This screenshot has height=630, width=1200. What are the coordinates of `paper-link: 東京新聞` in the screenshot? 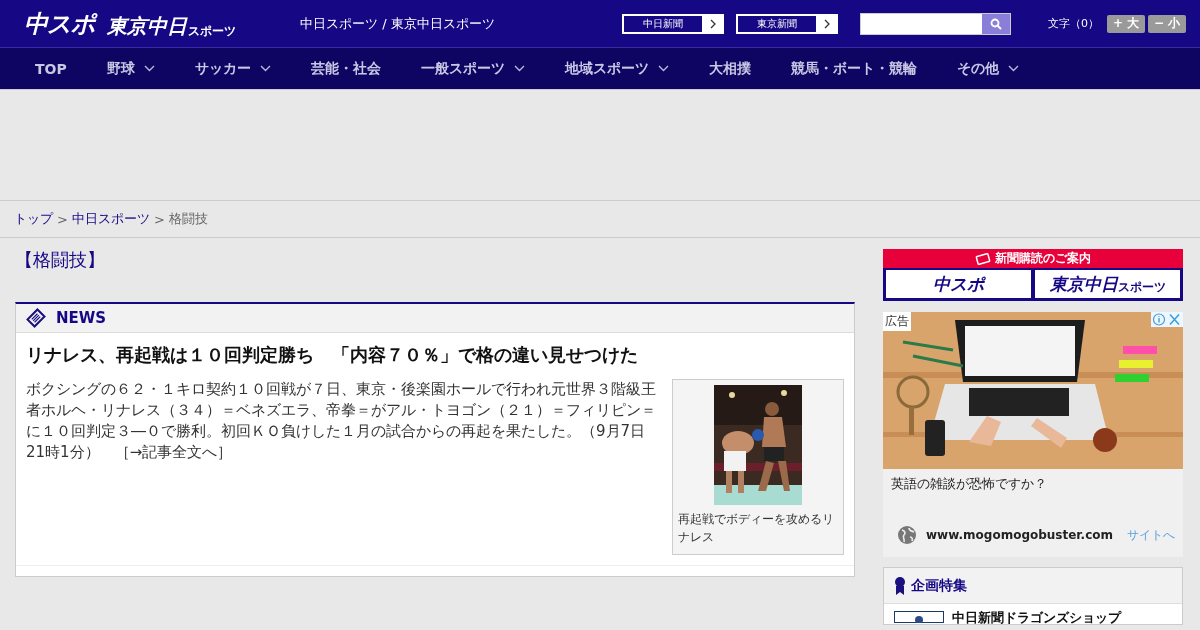 It's located at (787, 23).